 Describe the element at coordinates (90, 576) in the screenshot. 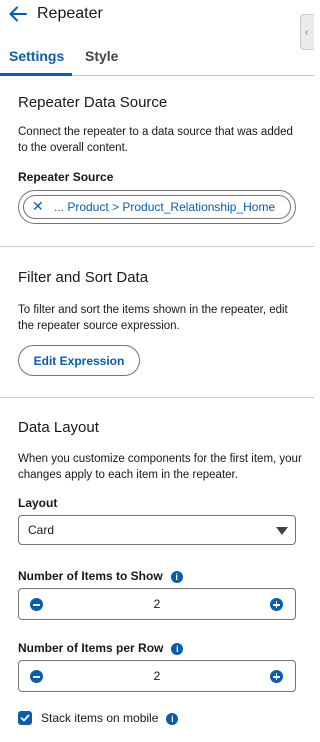

I see `items-to-show-label: Number of Items to Show` at that location.